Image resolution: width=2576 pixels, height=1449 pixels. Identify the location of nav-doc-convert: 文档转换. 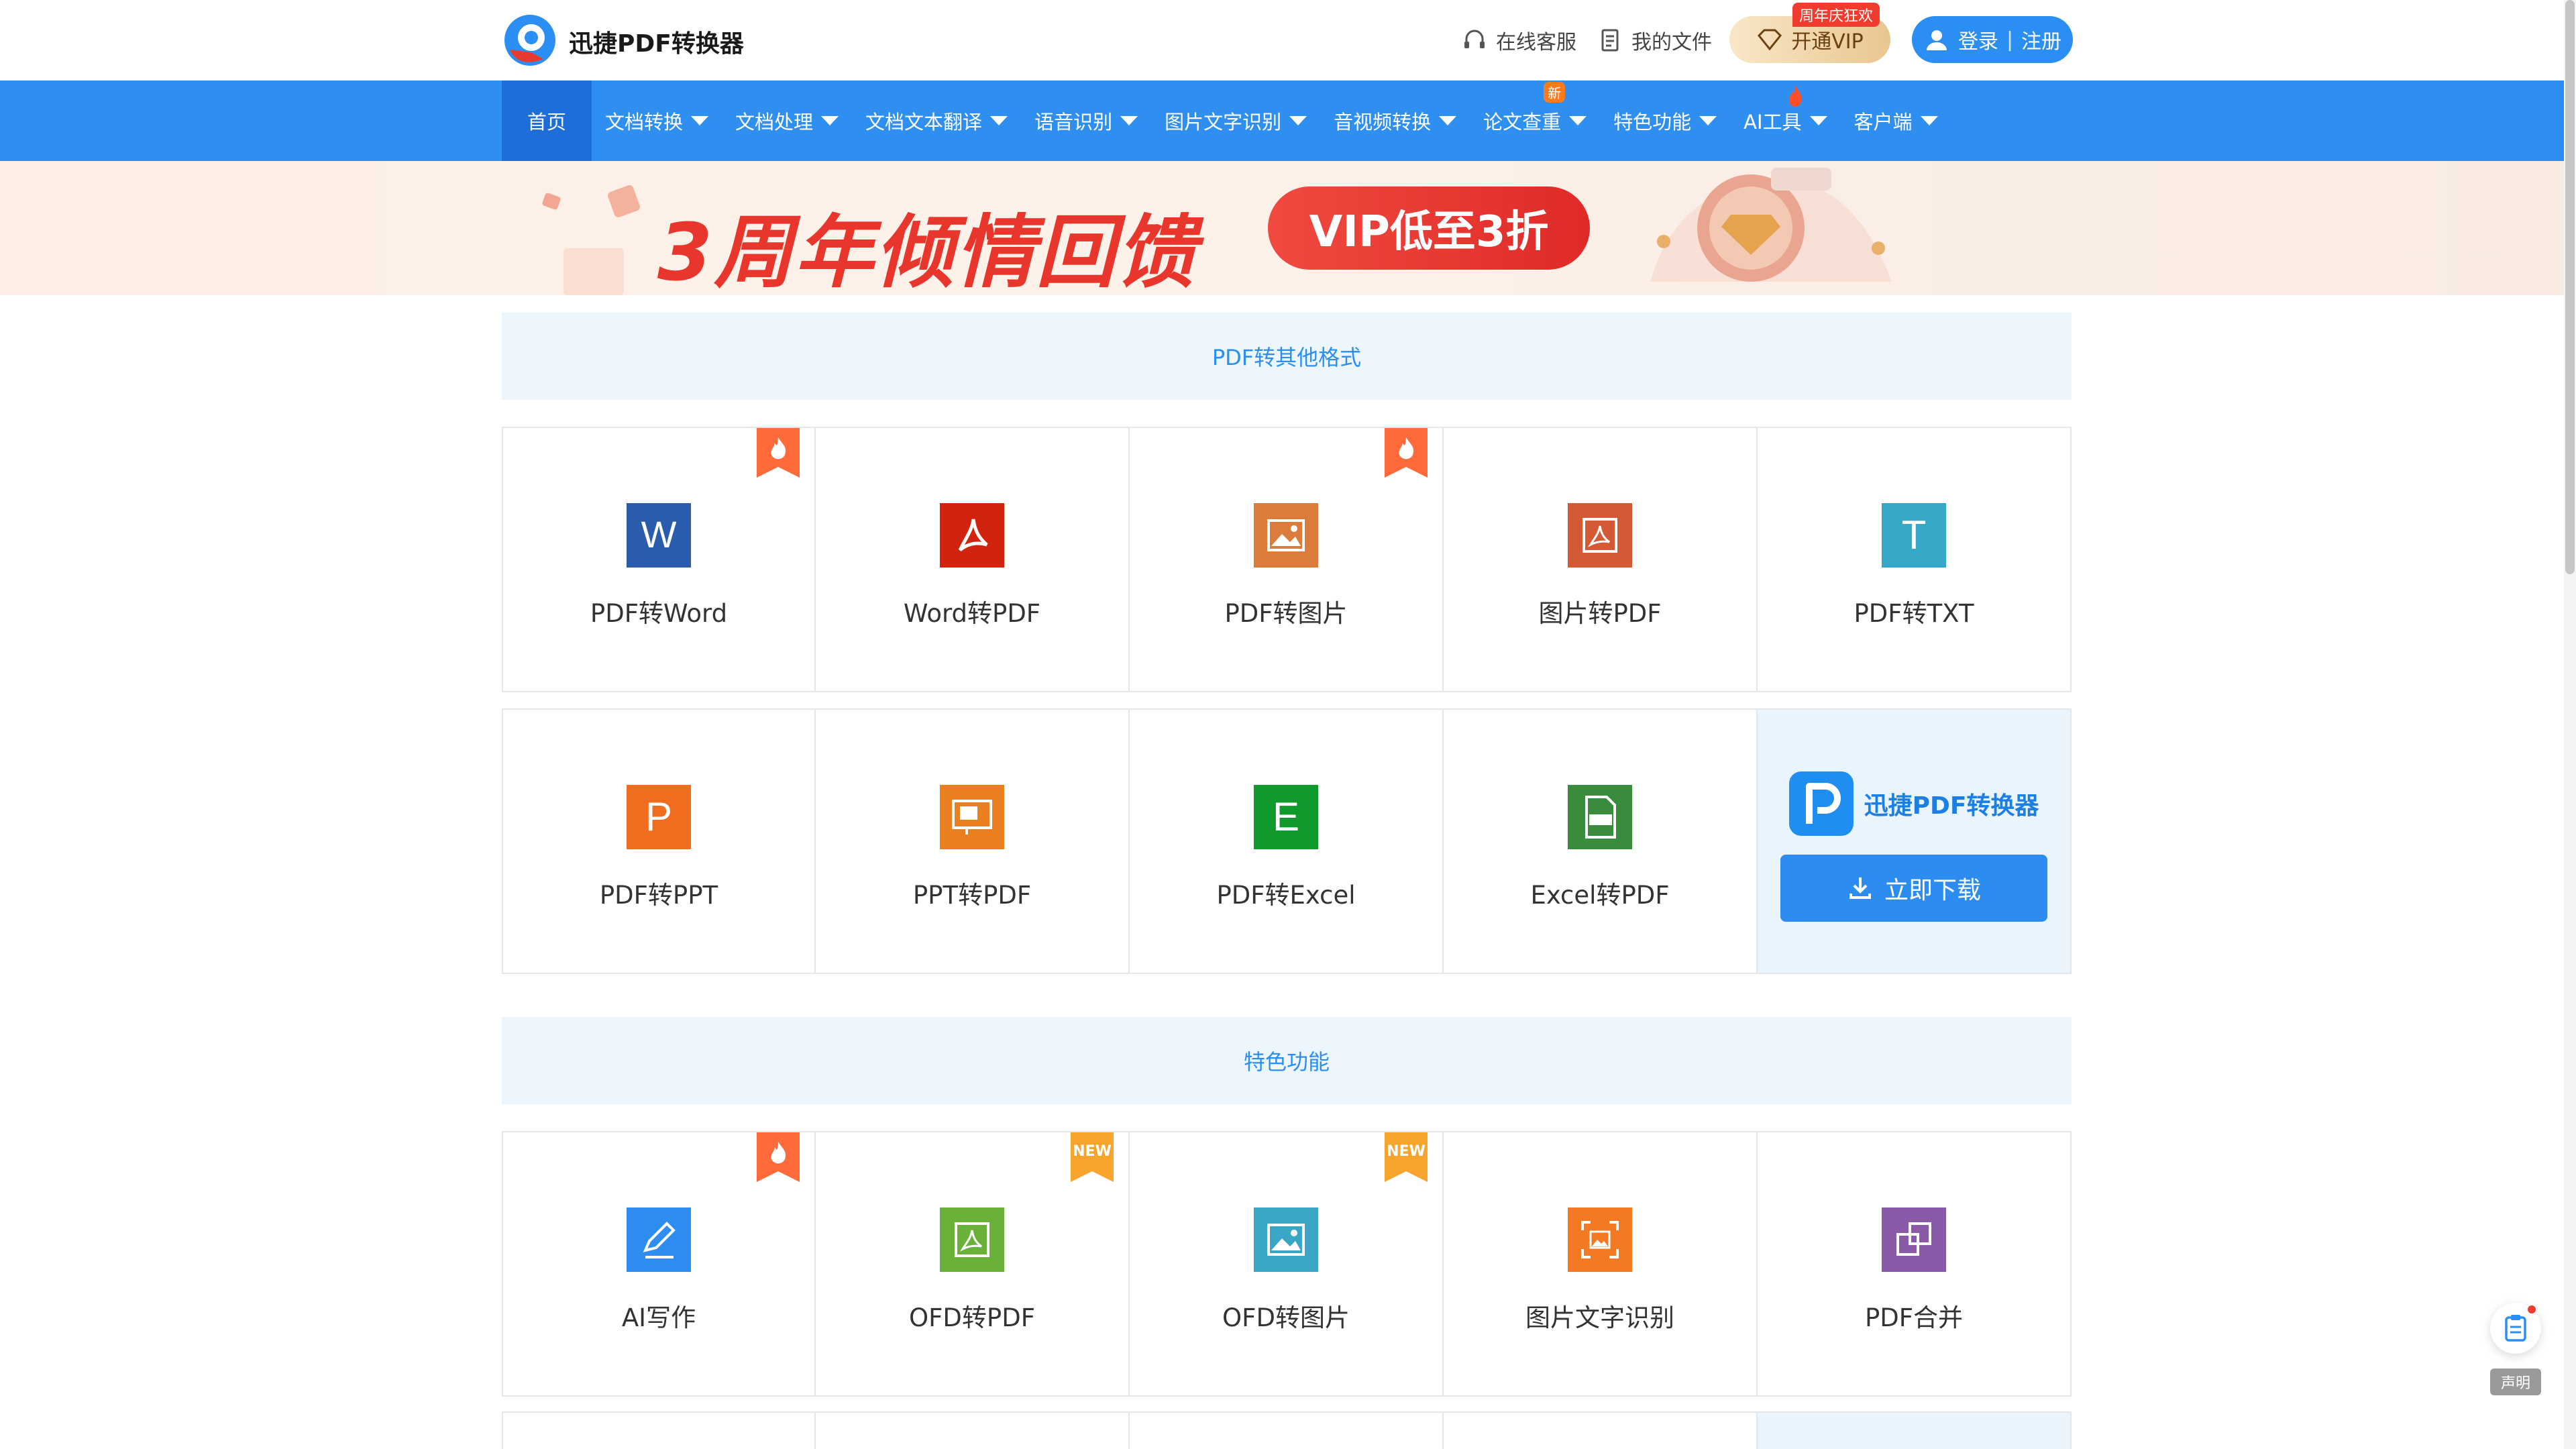
(657, 120).